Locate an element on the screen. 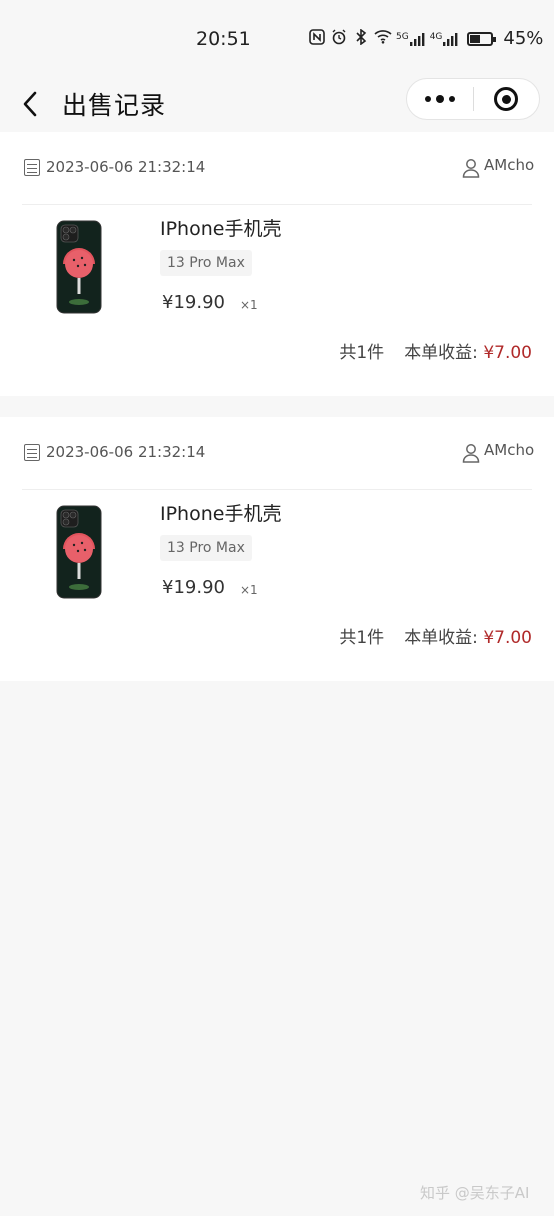  nav-bar: 出售记录 is located at coordinates (277, 105).